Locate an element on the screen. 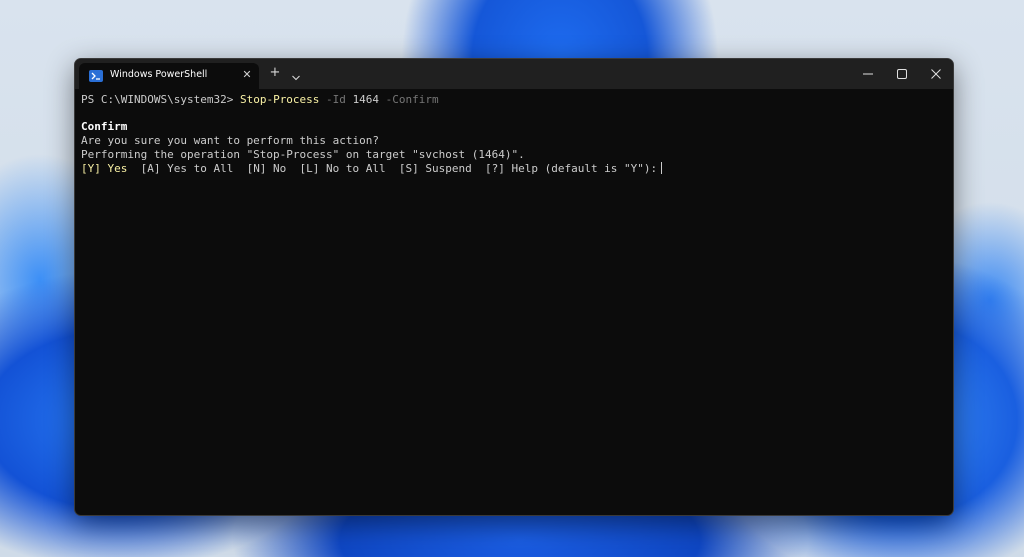  title-bar: Windows PowerShell ✕ + is located at coordinates (514, 74).